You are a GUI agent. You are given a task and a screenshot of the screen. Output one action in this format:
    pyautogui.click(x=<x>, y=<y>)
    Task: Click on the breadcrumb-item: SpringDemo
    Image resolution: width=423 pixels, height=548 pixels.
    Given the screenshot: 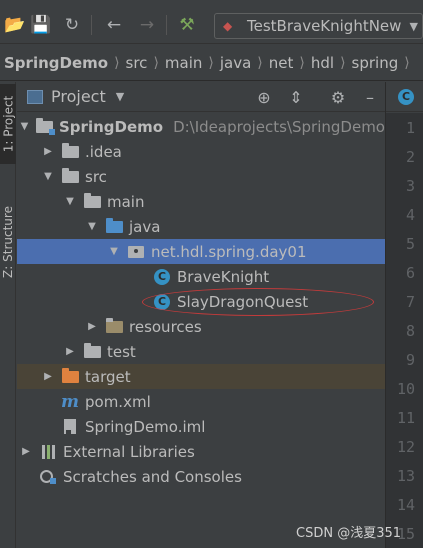 What is the action you would take?
    pyautogui.click(x=56, y=63)
    